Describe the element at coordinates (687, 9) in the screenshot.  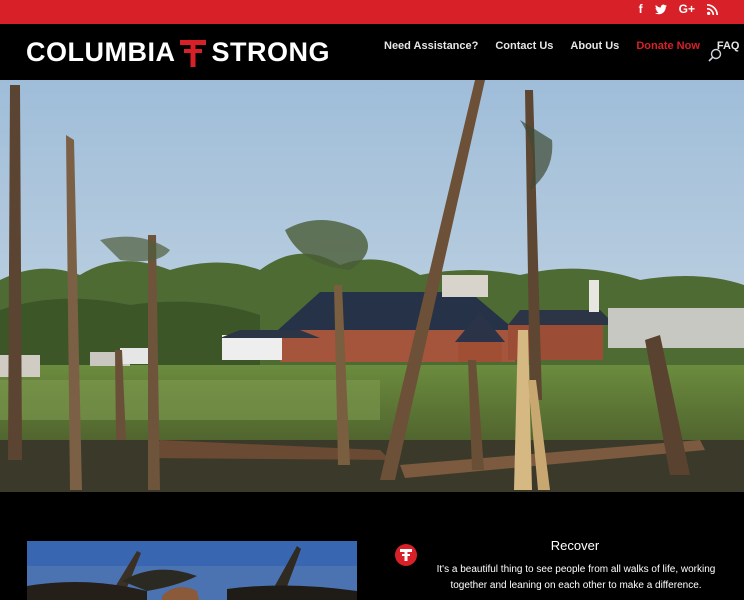
I see `google-plus-icon: G+` at that location.